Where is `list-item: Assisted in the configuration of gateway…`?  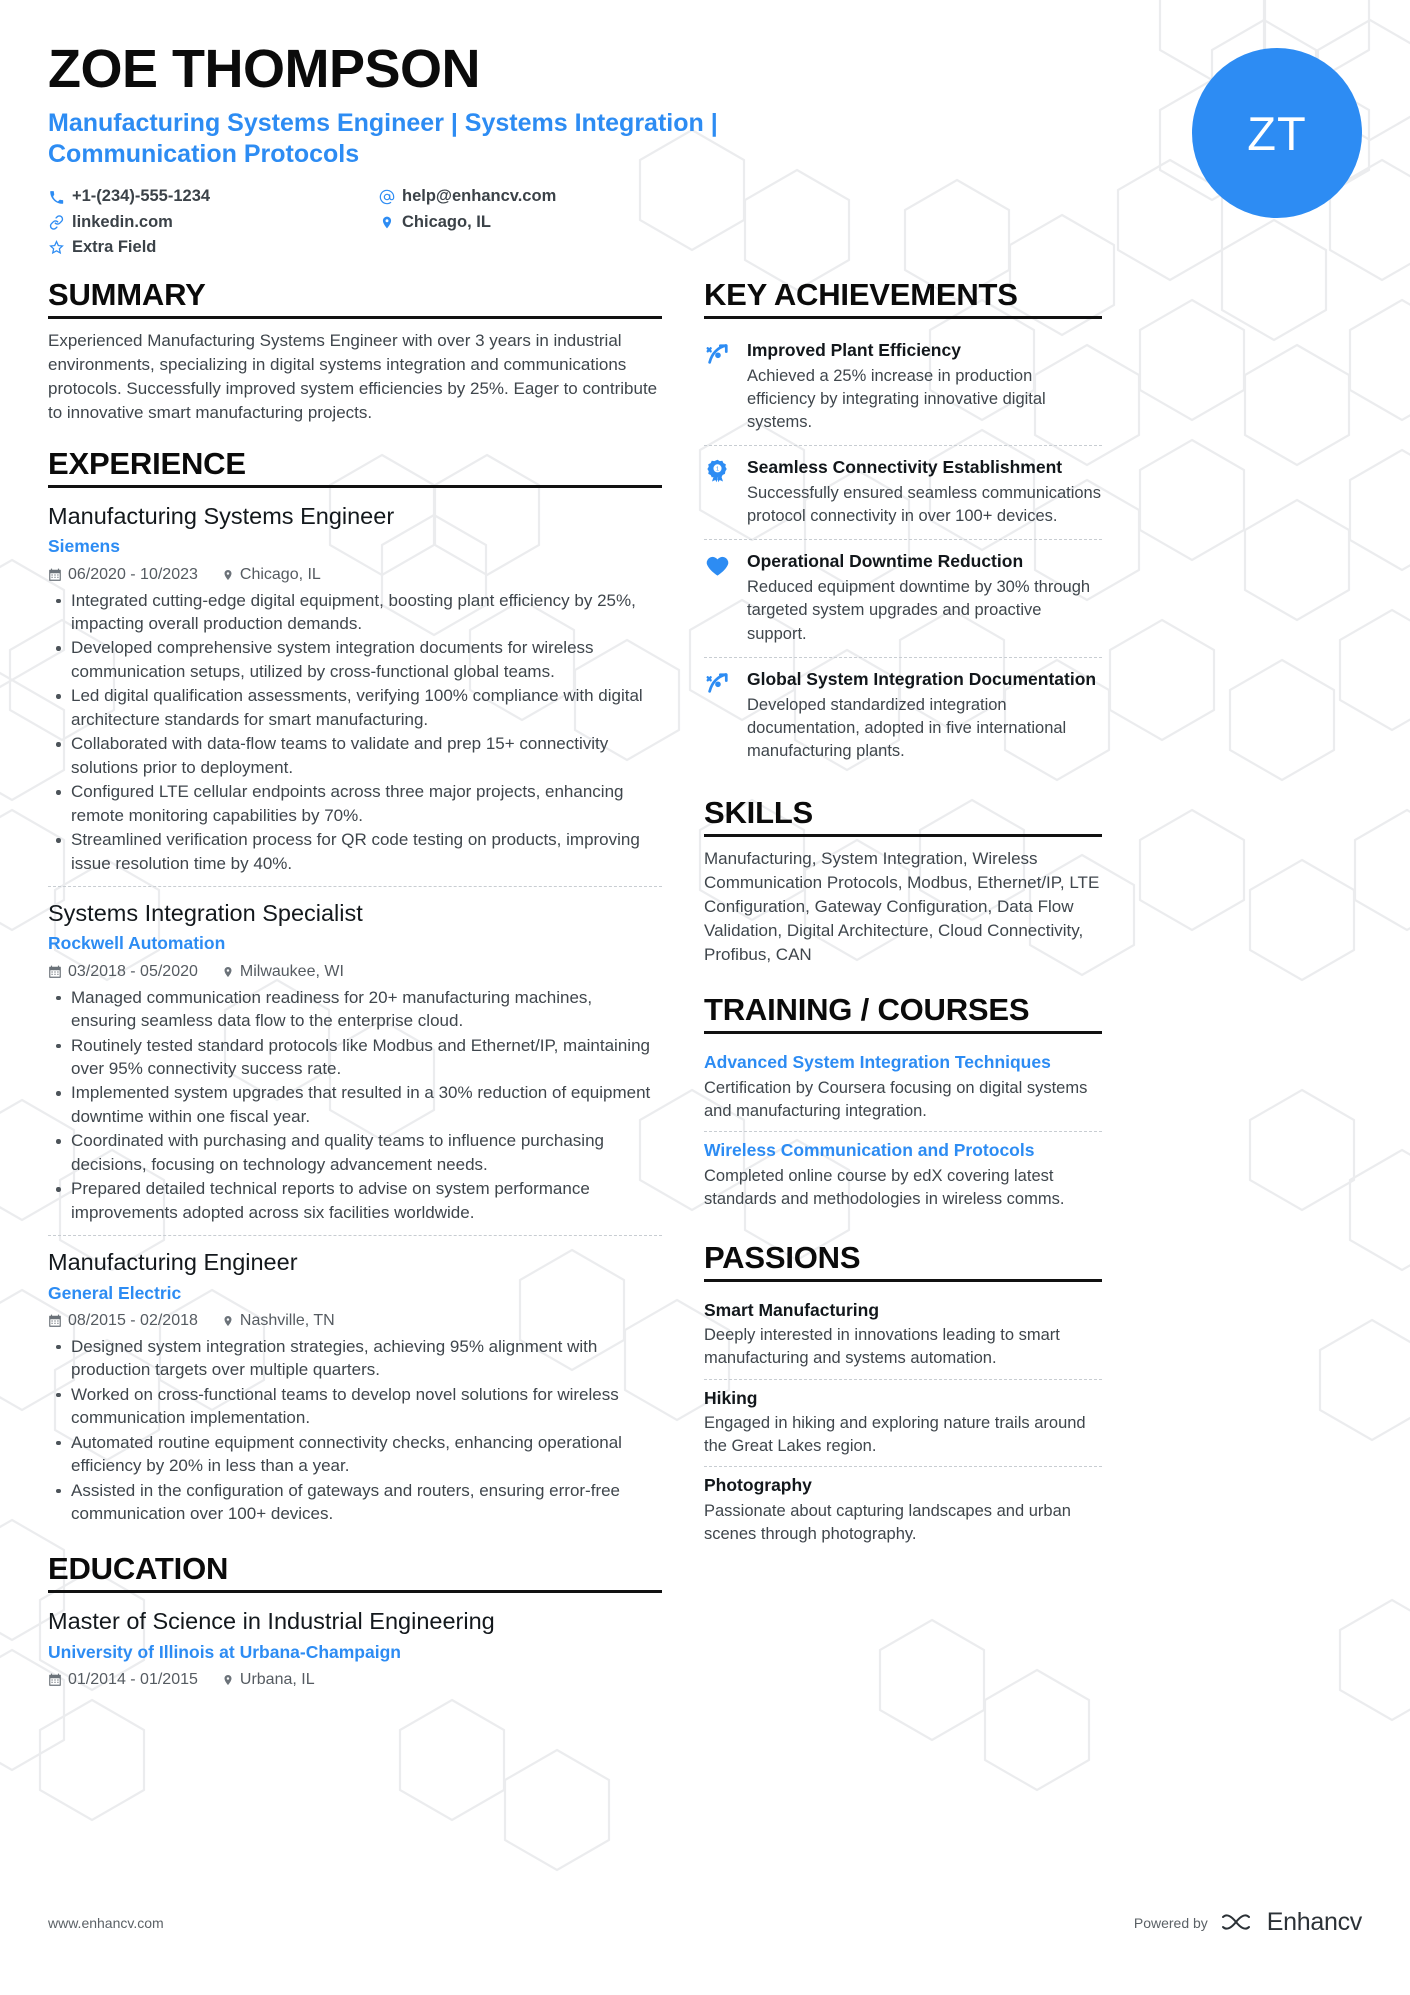 list-item: Assisted in the configuration of gateway… is located at coordinates (355, 1502).